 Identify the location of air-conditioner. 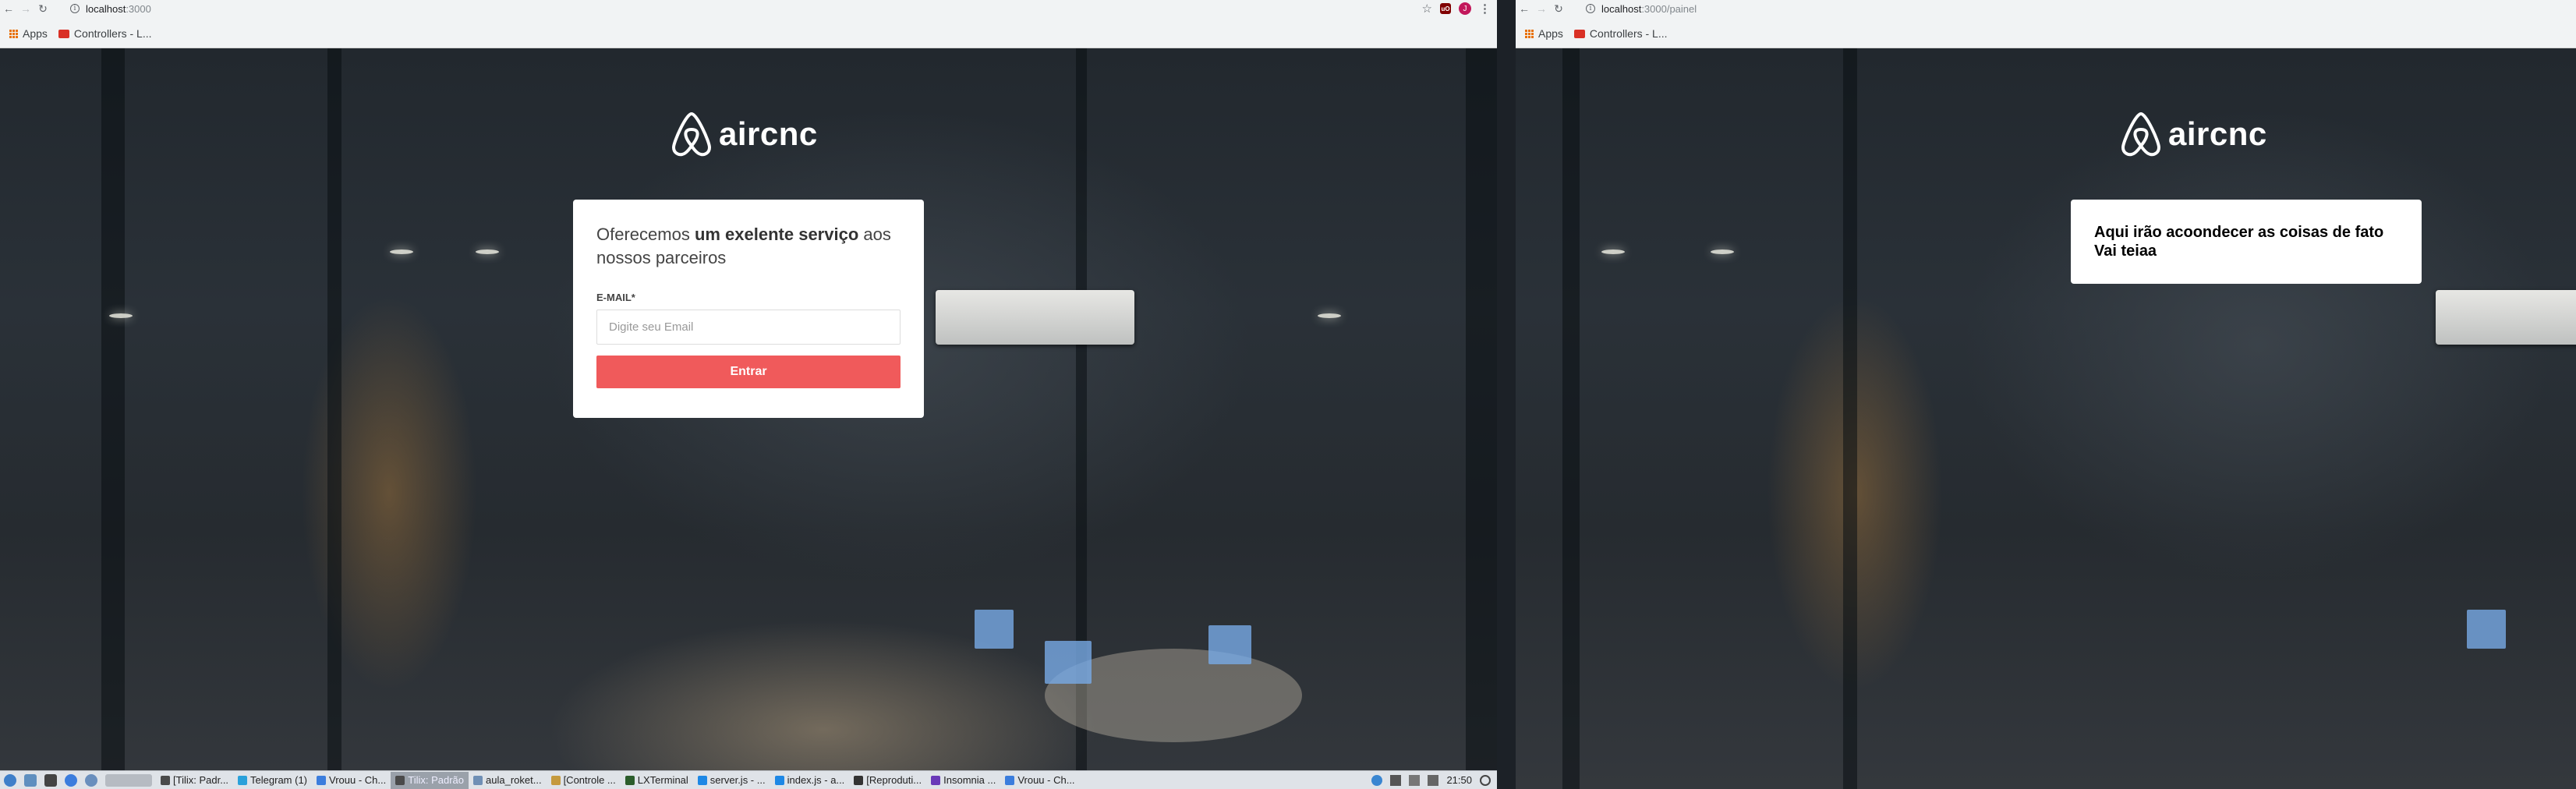
(2506, 318).